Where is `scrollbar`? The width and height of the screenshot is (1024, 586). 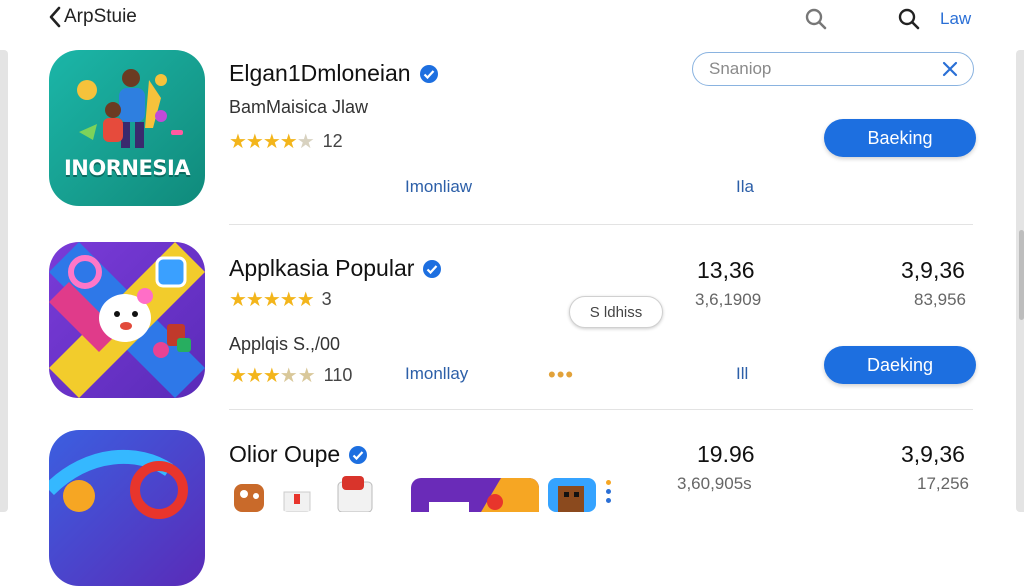 scrollbar is located at coordinates (1021, 275).